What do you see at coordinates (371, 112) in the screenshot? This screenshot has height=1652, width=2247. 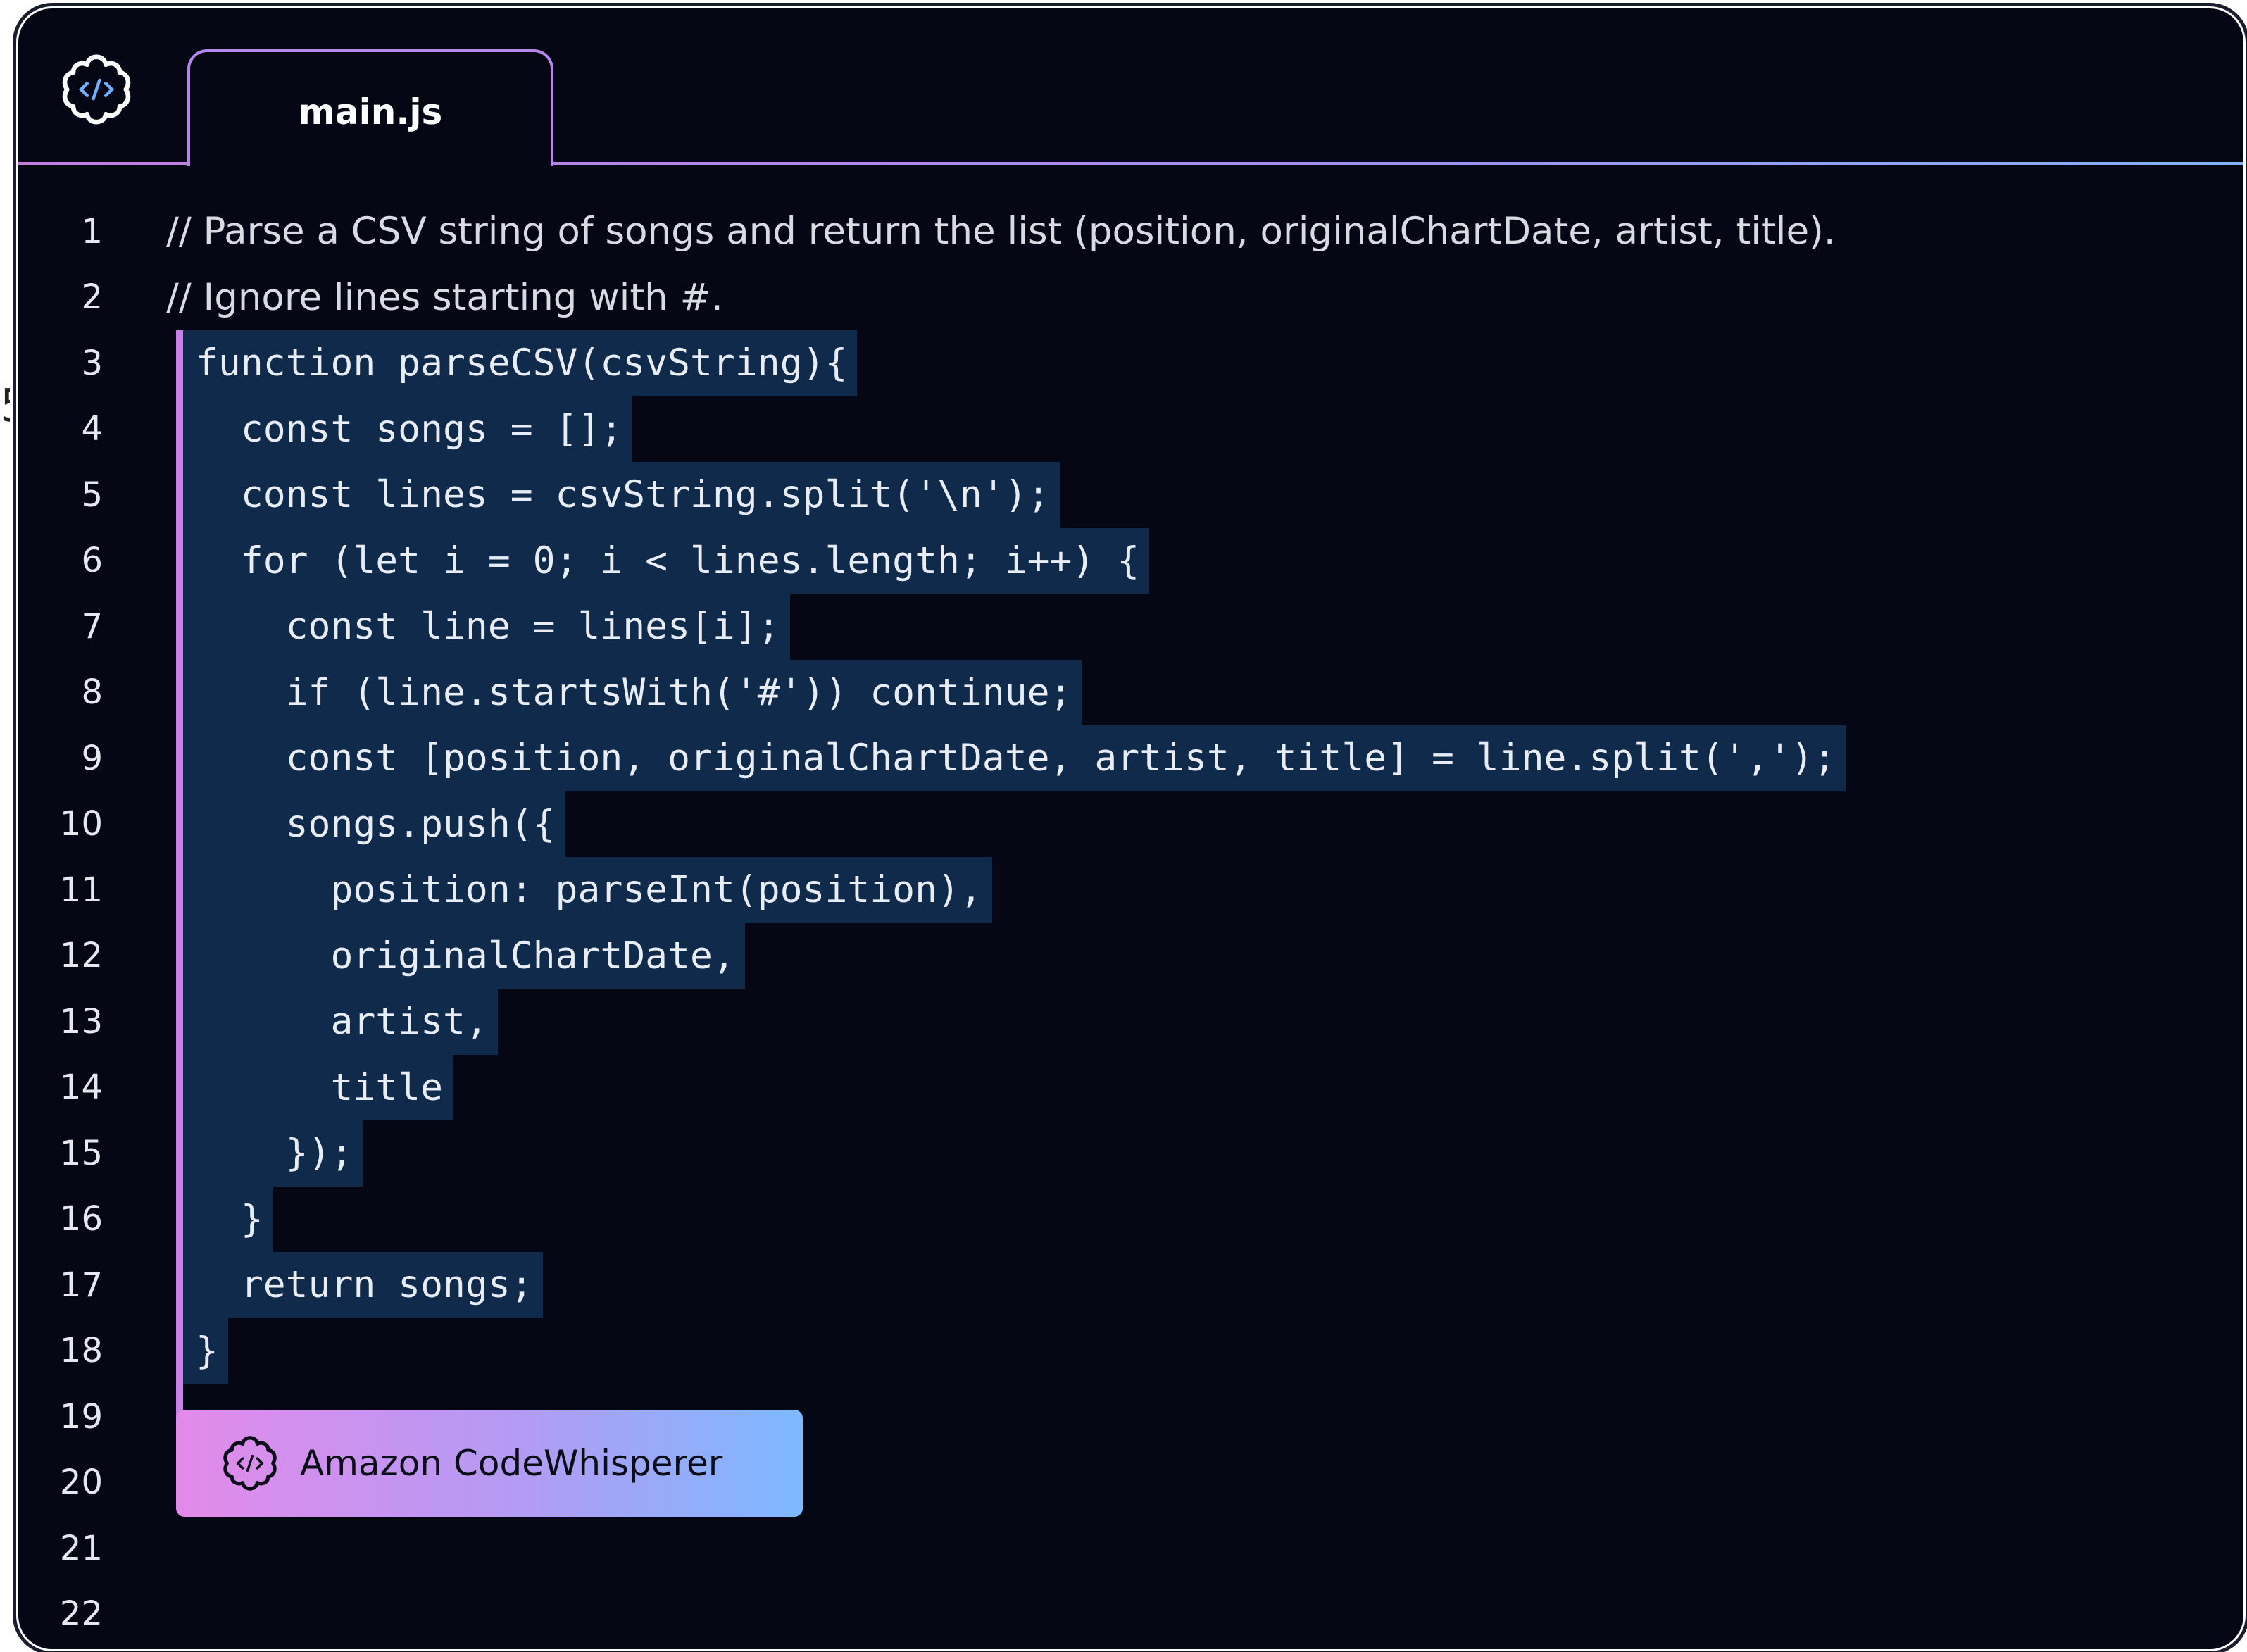 I see `tab-label: main.js` at bounding box center [371, 112].